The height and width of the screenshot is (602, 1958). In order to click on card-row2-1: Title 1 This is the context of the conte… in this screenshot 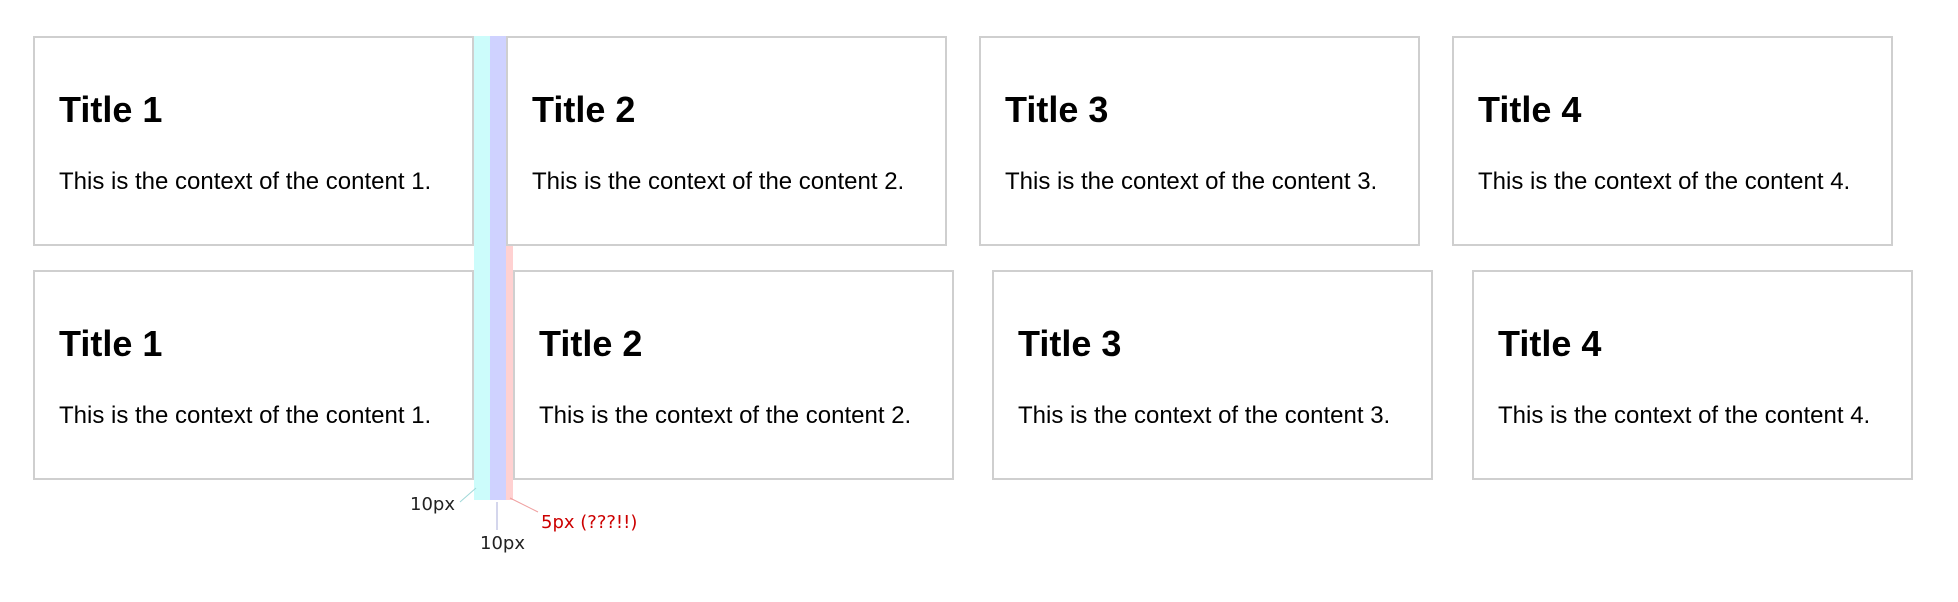, I will do `click(253, 375)`.